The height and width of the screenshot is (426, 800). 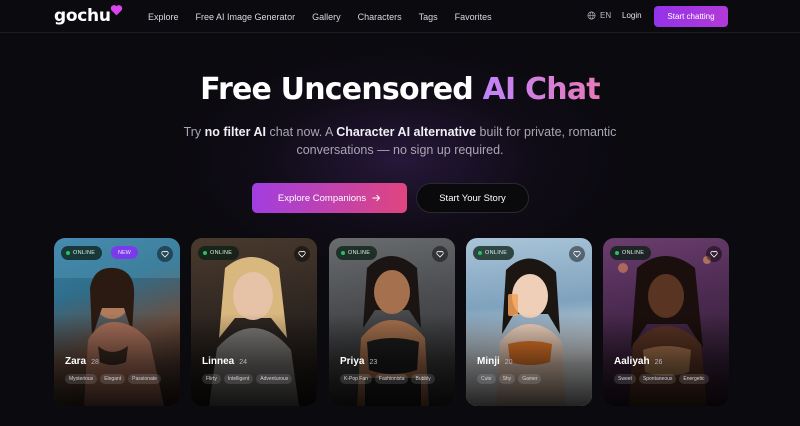 I want to click on tag: Mysterious, so click(x=81, y=379).